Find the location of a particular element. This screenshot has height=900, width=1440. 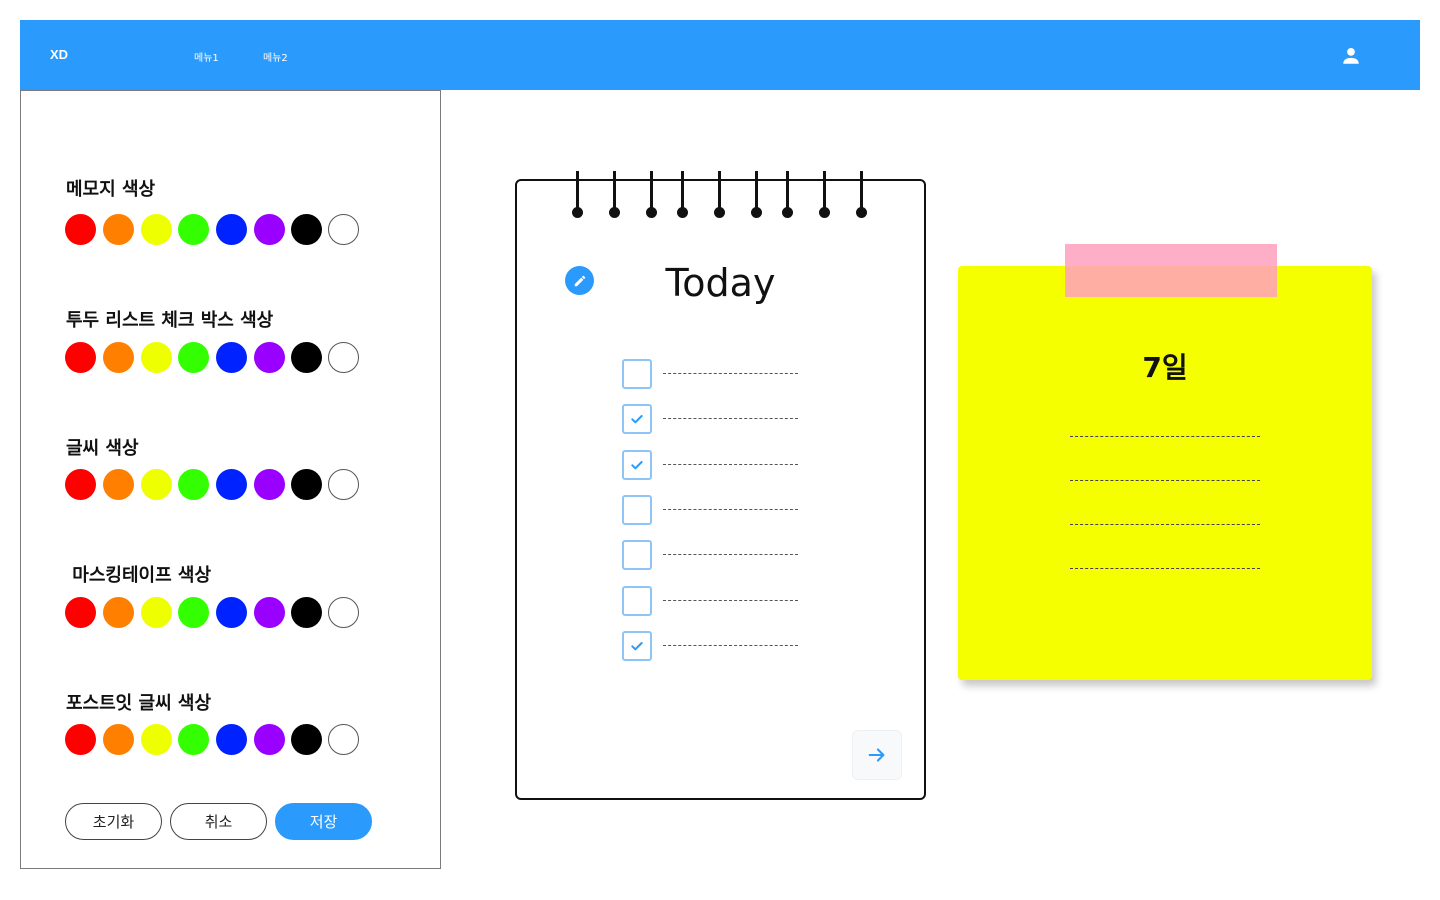

sticky-note-title: 7일 is located at coordinates (1165, 367).